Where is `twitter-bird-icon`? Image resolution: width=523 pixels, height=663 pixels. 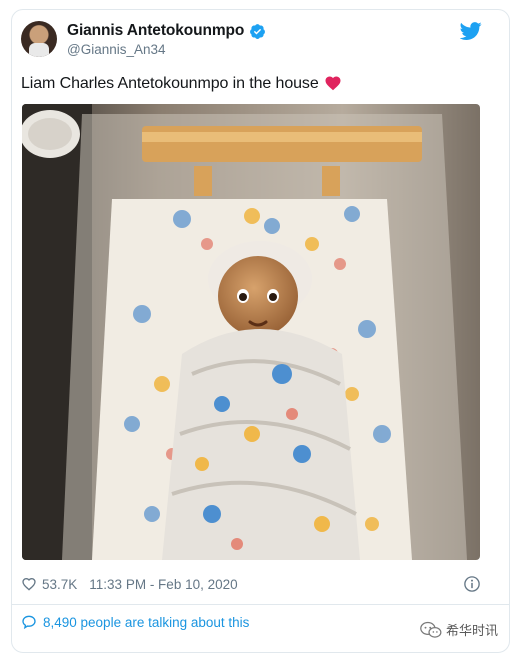
twitter-bird-icon is located at coordinates (471, 31).